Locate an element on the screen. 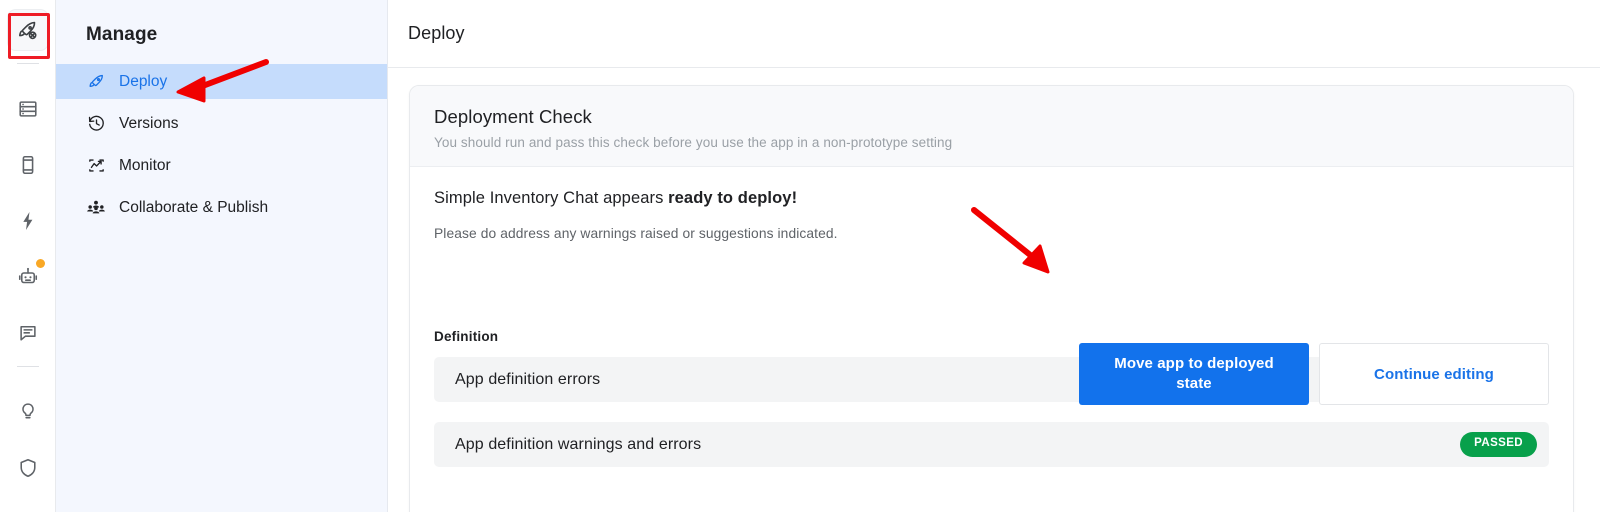 This screenshot has height=512, width=1600. status-badge: PASSED is located at coordinates (1498, 444).